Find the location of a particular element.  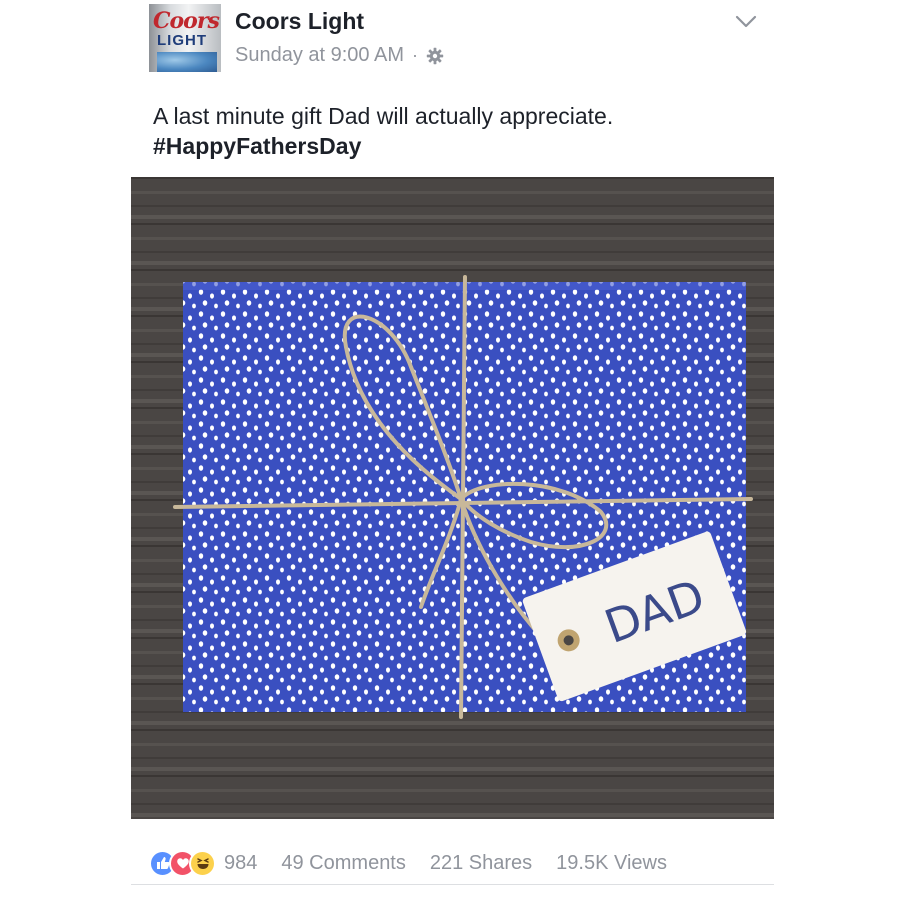

post-meta: Sunday at 9:00 AM · is located at coordinates (339, 55).